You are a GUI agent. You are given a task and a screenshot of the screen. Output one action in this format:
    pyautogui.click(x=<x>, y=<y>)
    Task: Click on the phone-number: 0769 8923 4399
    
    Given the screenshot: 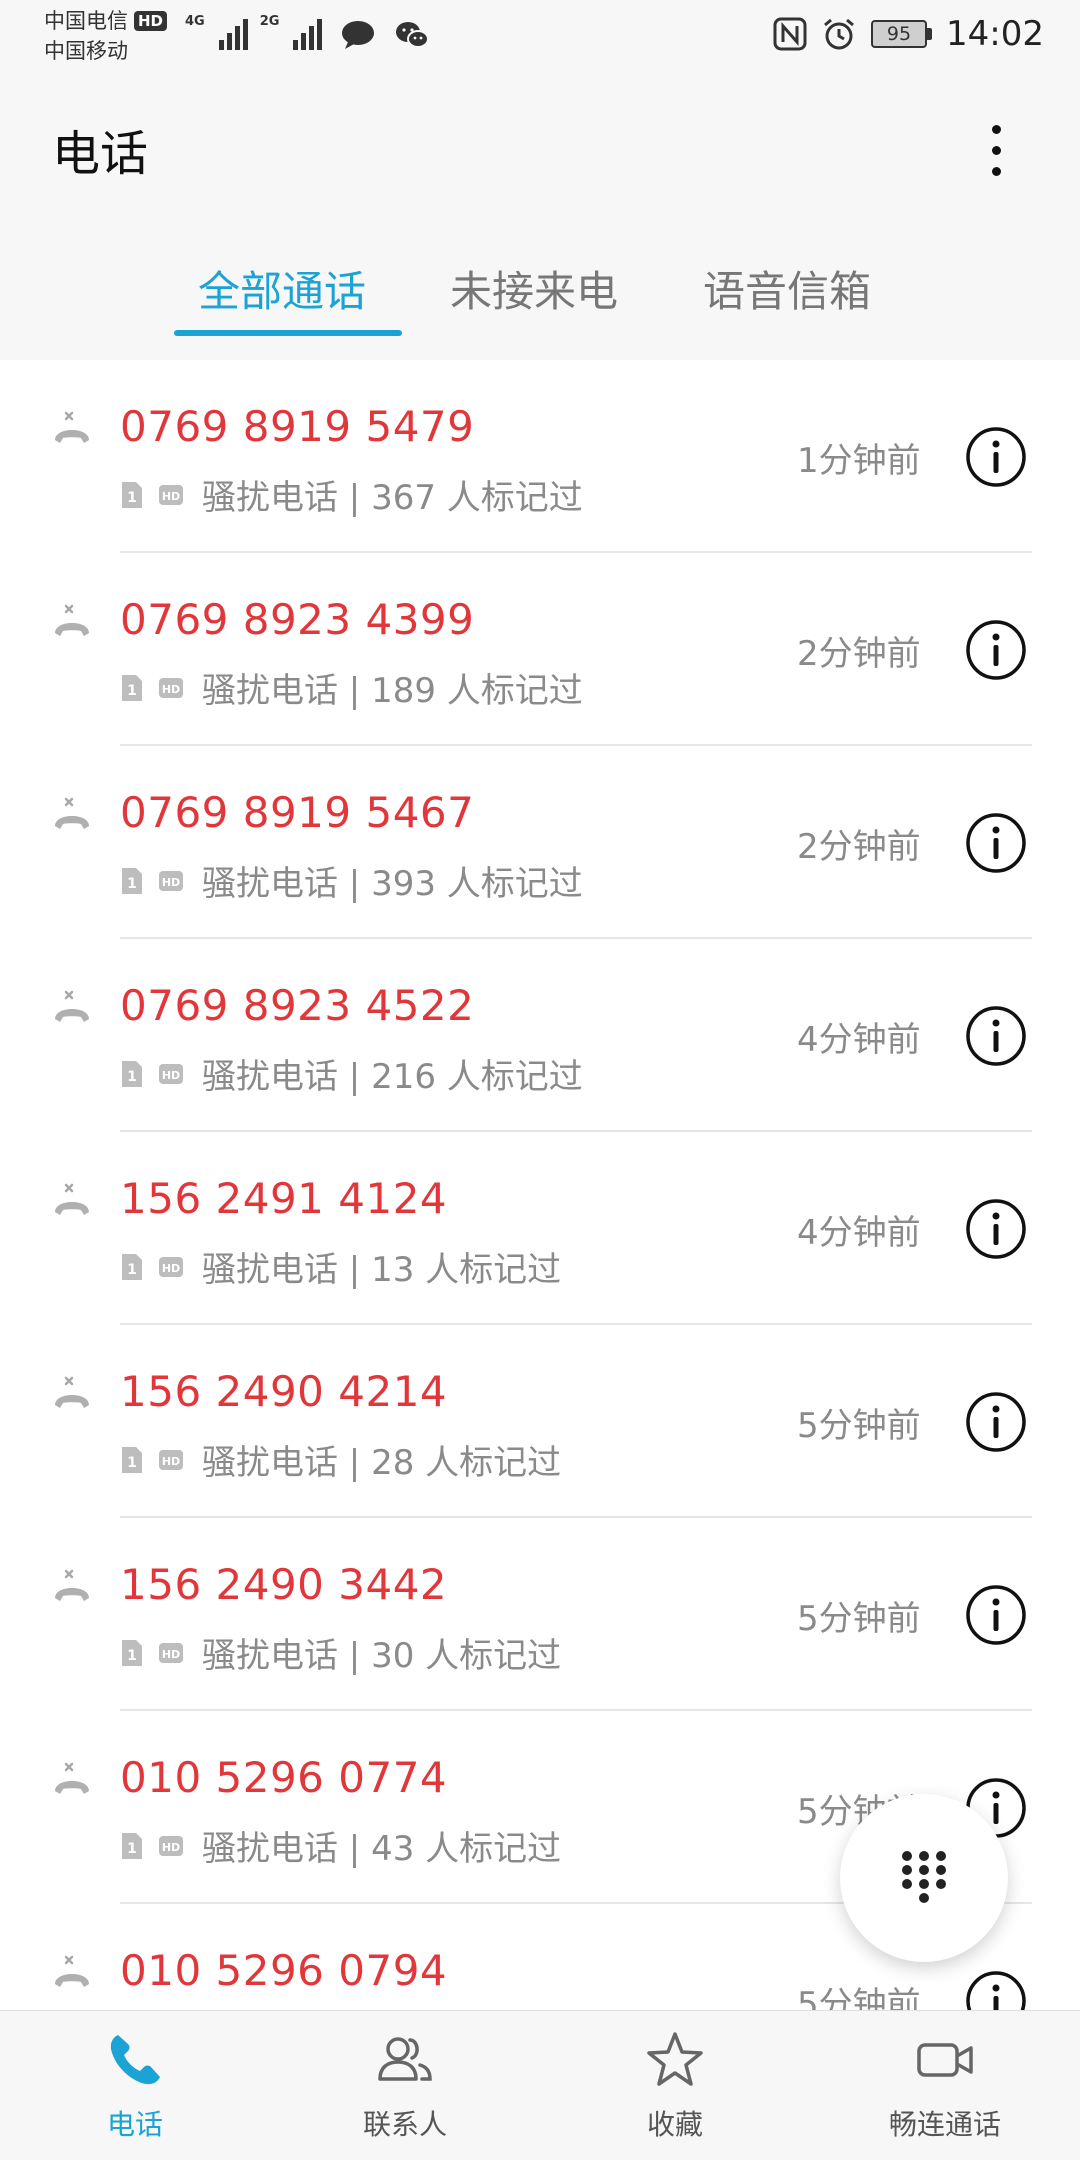 What is the action you would take?
    pyautogui.click(x=297, y=619)
    